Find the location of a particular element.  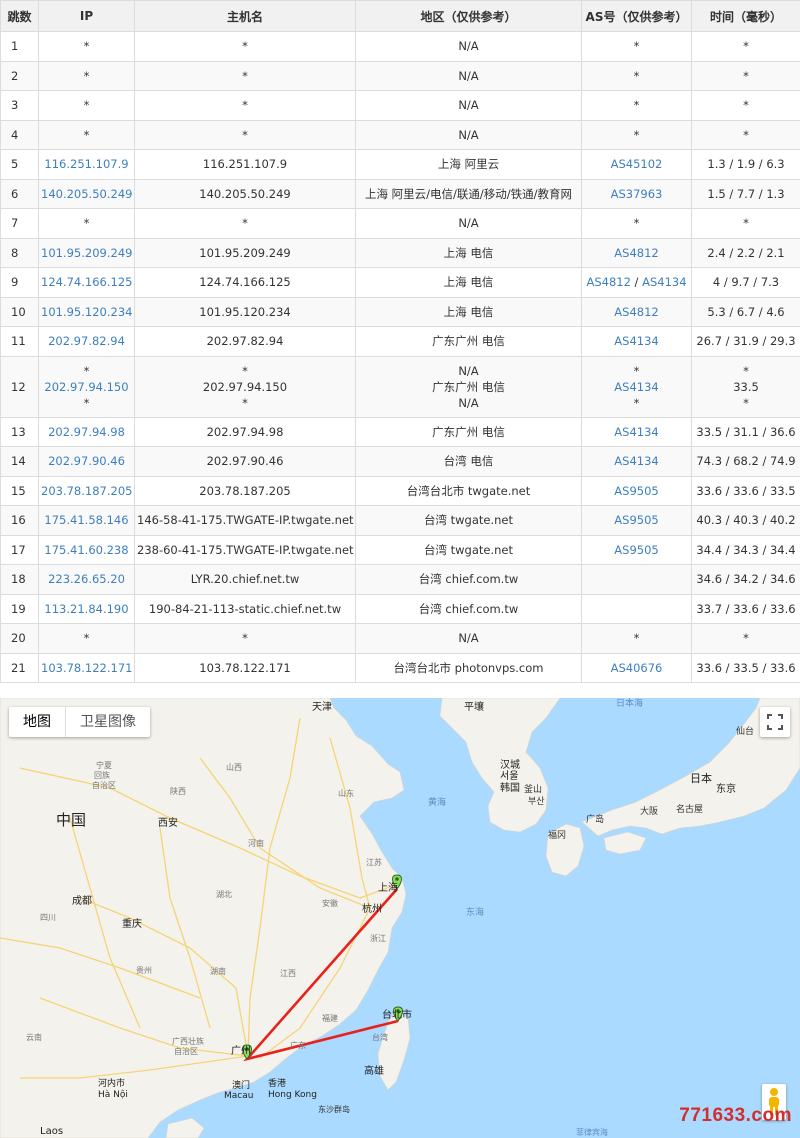

label-busan: 釜山 is located at coordinates (533, 789).